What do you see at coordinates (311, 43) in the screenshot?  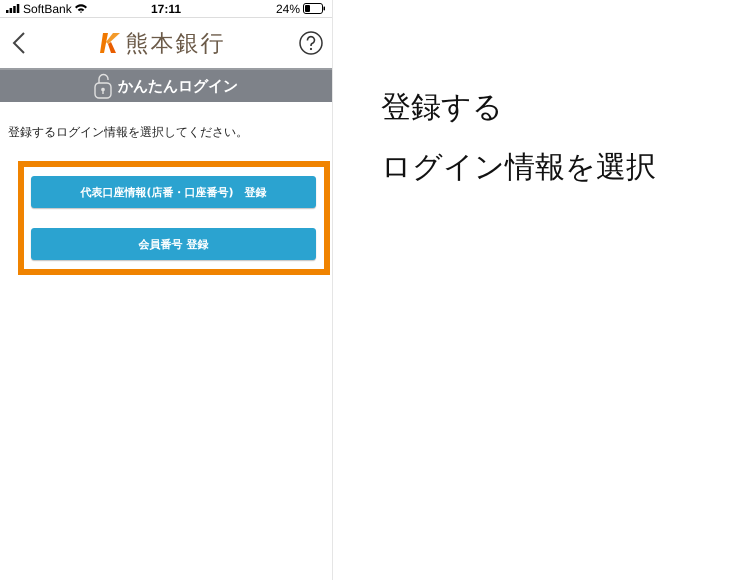 I see `help-icon` at bounding box center [311, 43].